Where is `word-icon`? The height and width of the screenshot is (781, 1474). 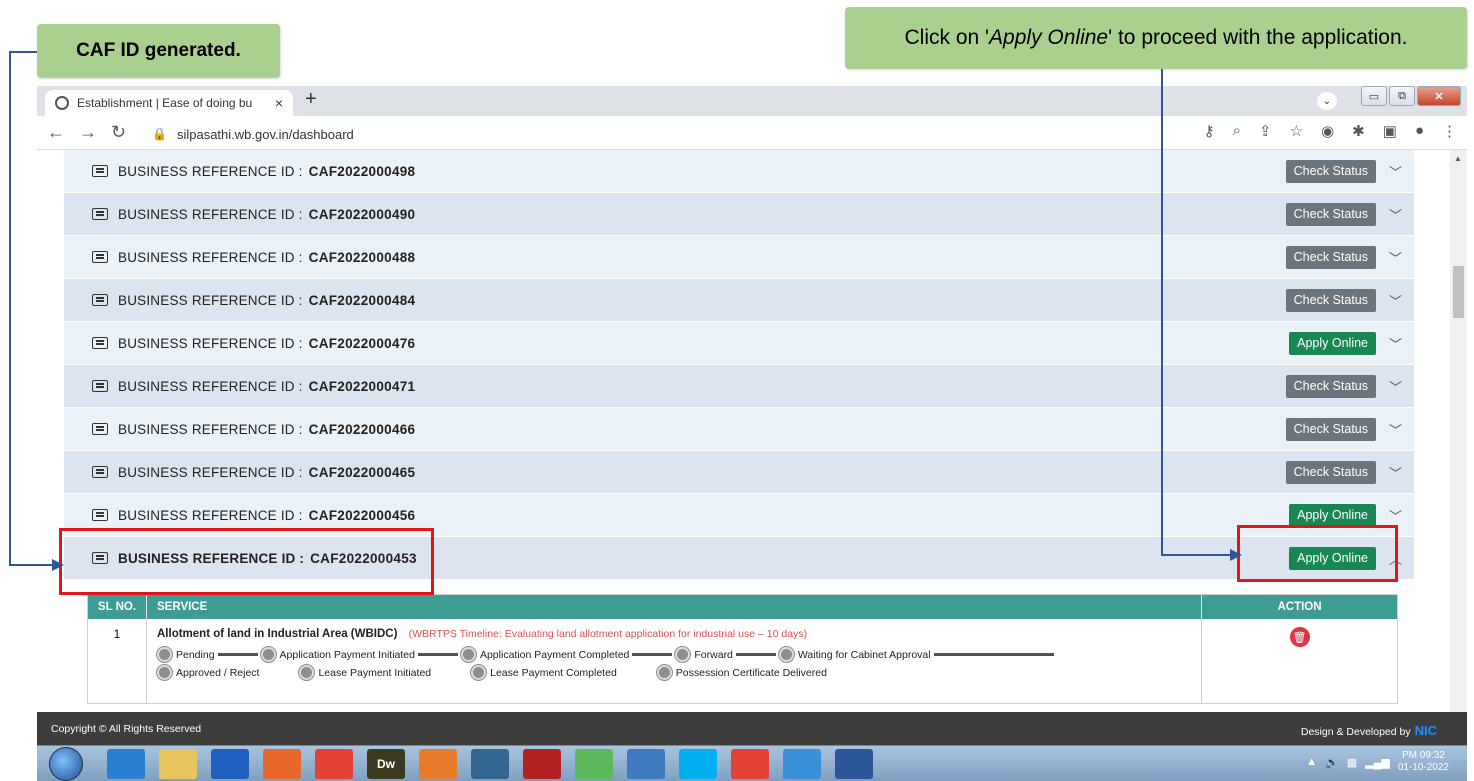 word-icon is located at coordinates (854, 764).